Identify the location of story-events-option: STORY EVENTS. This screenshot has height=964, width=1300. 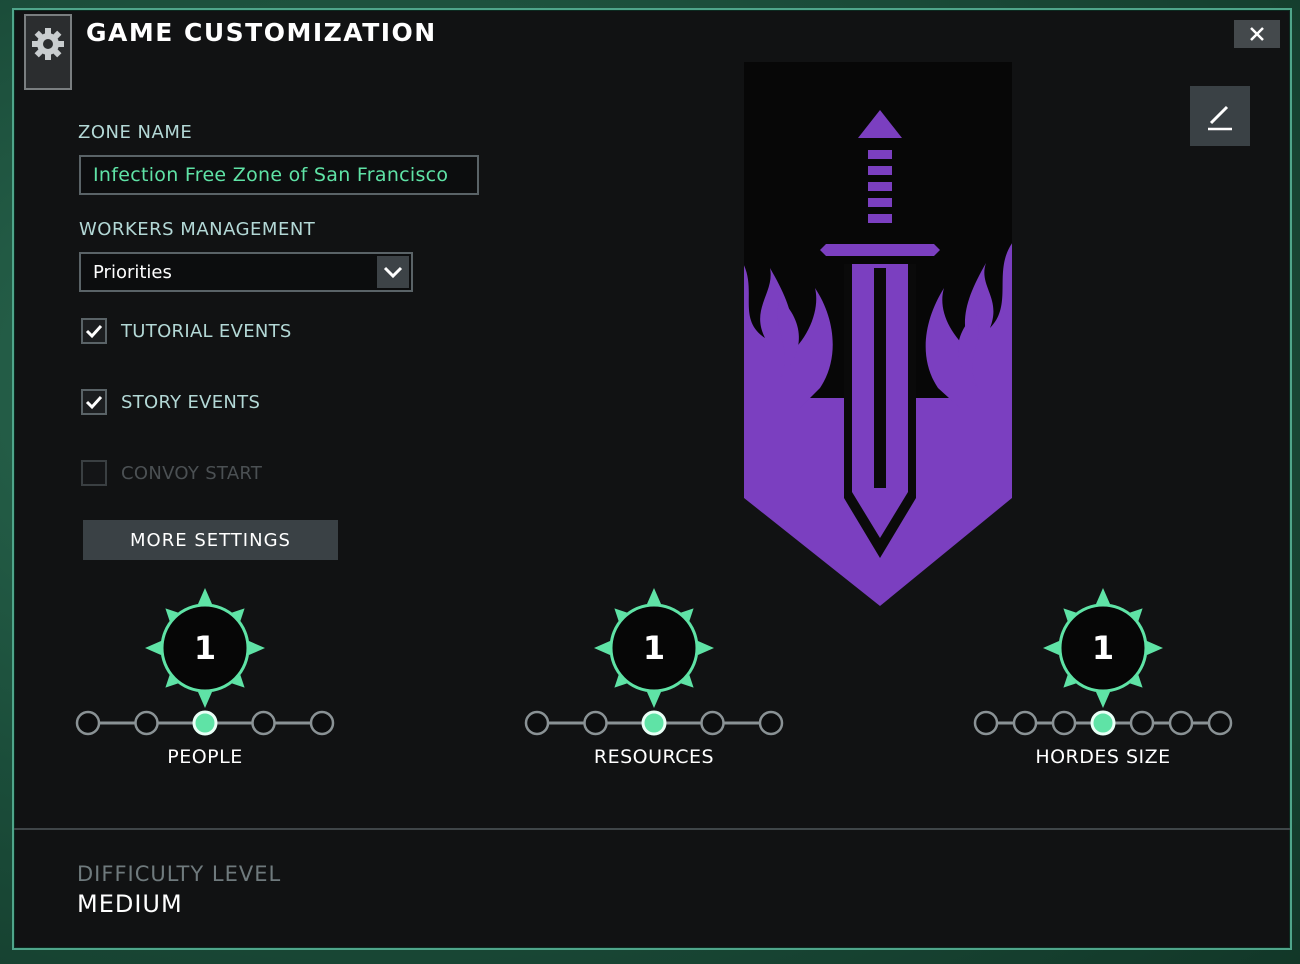
(170, 402).